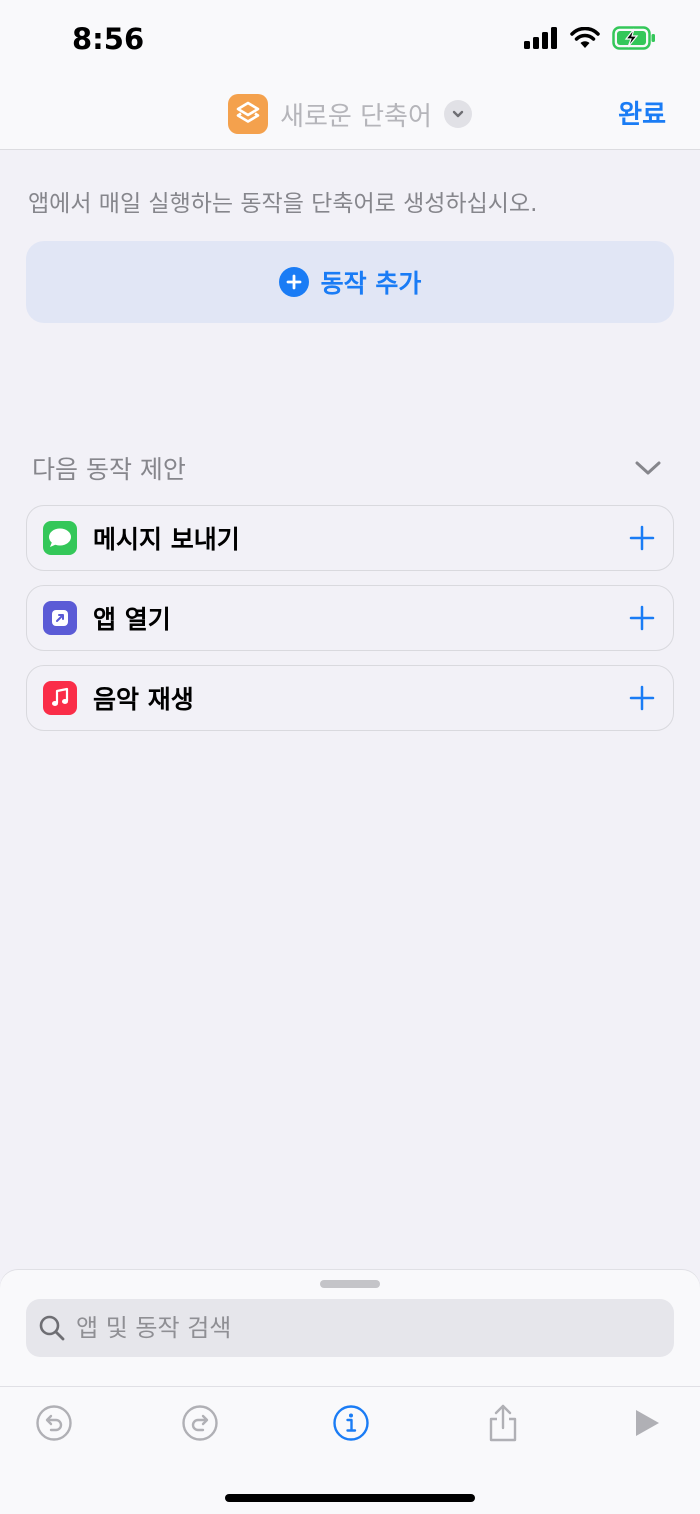 The width and height of the screenshot is (700, 1514). I want to click on suggestion-label: 앱 열기, so click(132, 619).